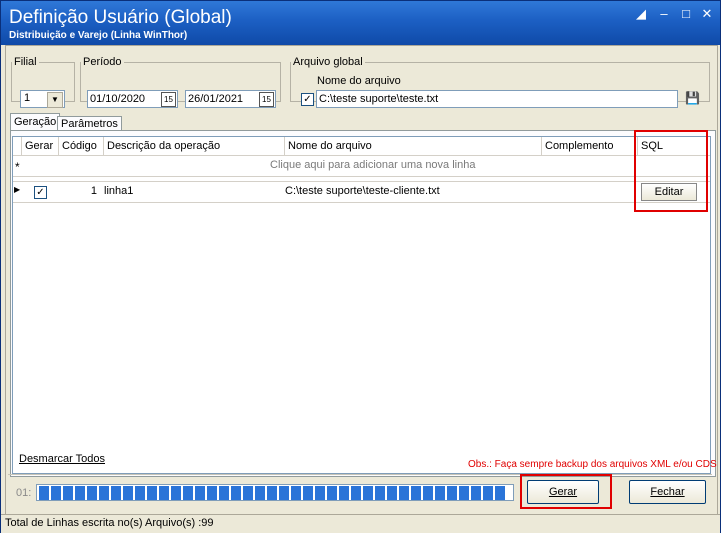  What do you see at coordinates (24, 493) in the screenshot?
I see `progress-label: 01:` at bounding box center [24, 493].